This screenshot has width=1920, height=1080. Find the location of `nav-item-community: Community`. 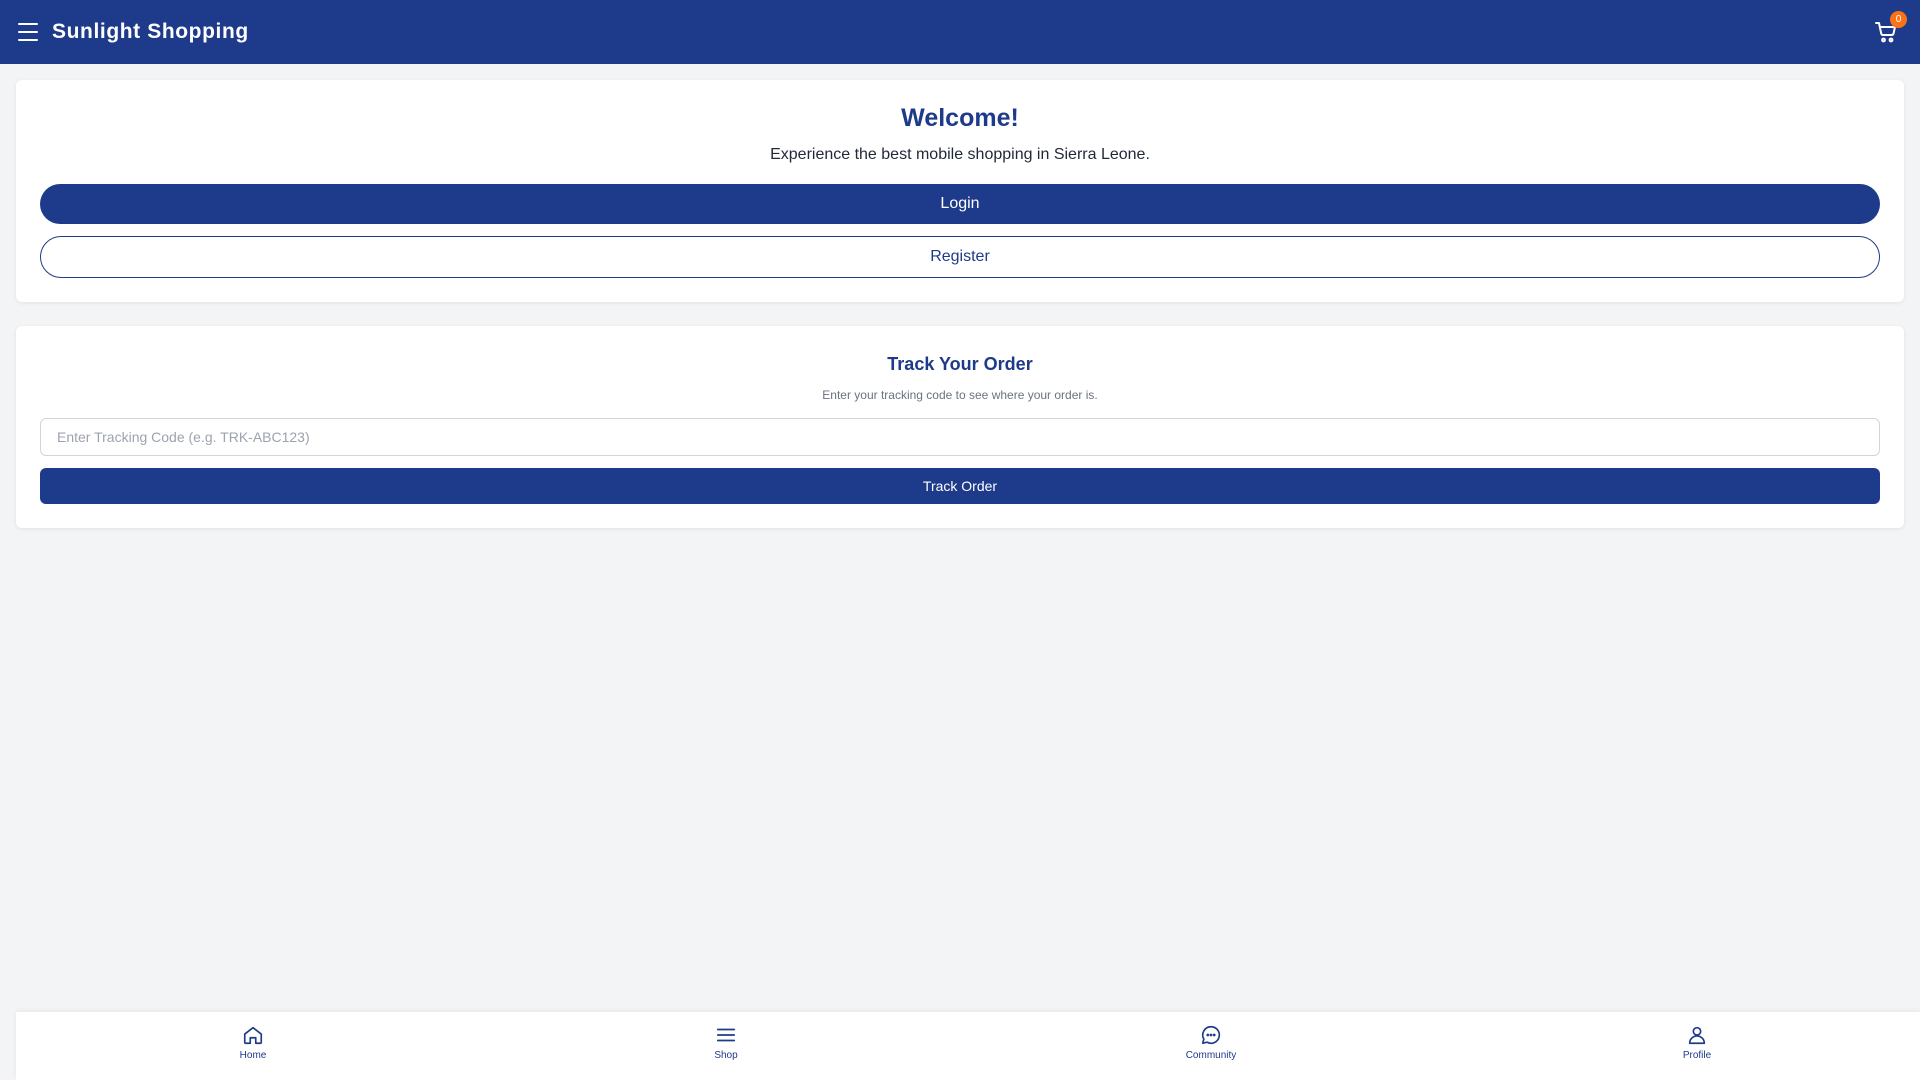

nav-item-community: Community is located at coordinates (1211, 1042).